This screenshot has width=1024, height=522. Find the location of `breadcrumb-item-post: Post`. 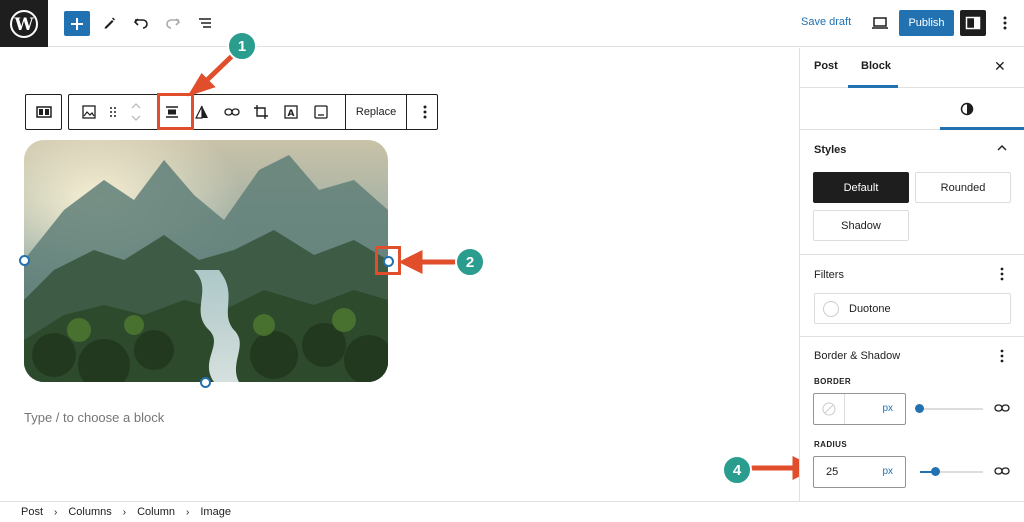

breadcrumb-item-post: Post is located at coordinates (32, 512).